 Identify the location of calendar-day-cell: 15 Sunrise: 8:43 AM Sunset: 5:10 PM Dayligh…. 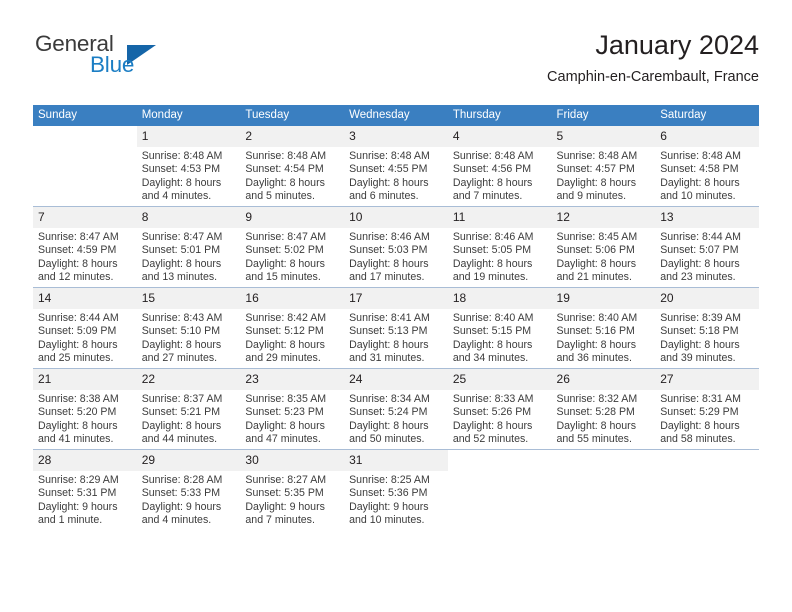
(188, 328).